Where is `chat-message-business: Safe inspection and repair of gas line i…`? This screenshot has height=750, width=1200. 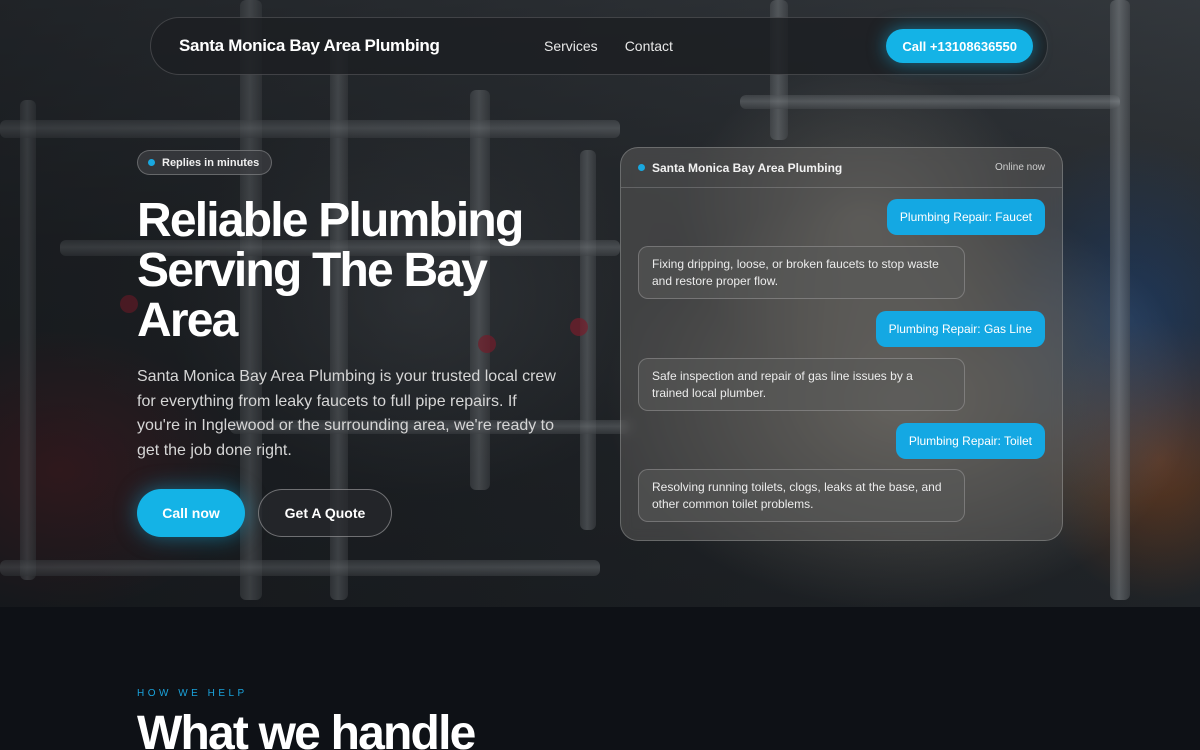 chat-message-business: Safe inspection and repair of gas line i… is located at coordinates (801, 384).